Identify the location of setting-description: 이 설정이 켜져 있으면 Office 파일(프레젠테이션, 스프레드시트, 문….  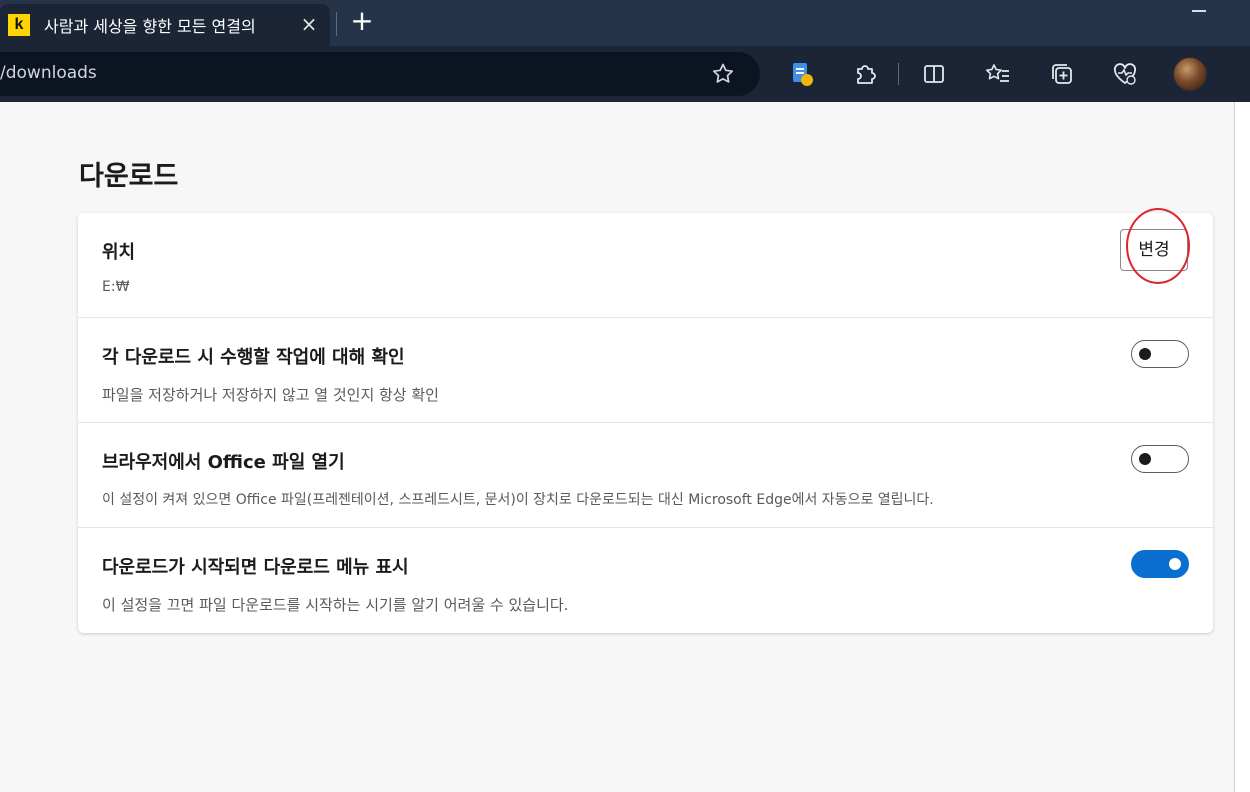
(518, 500).